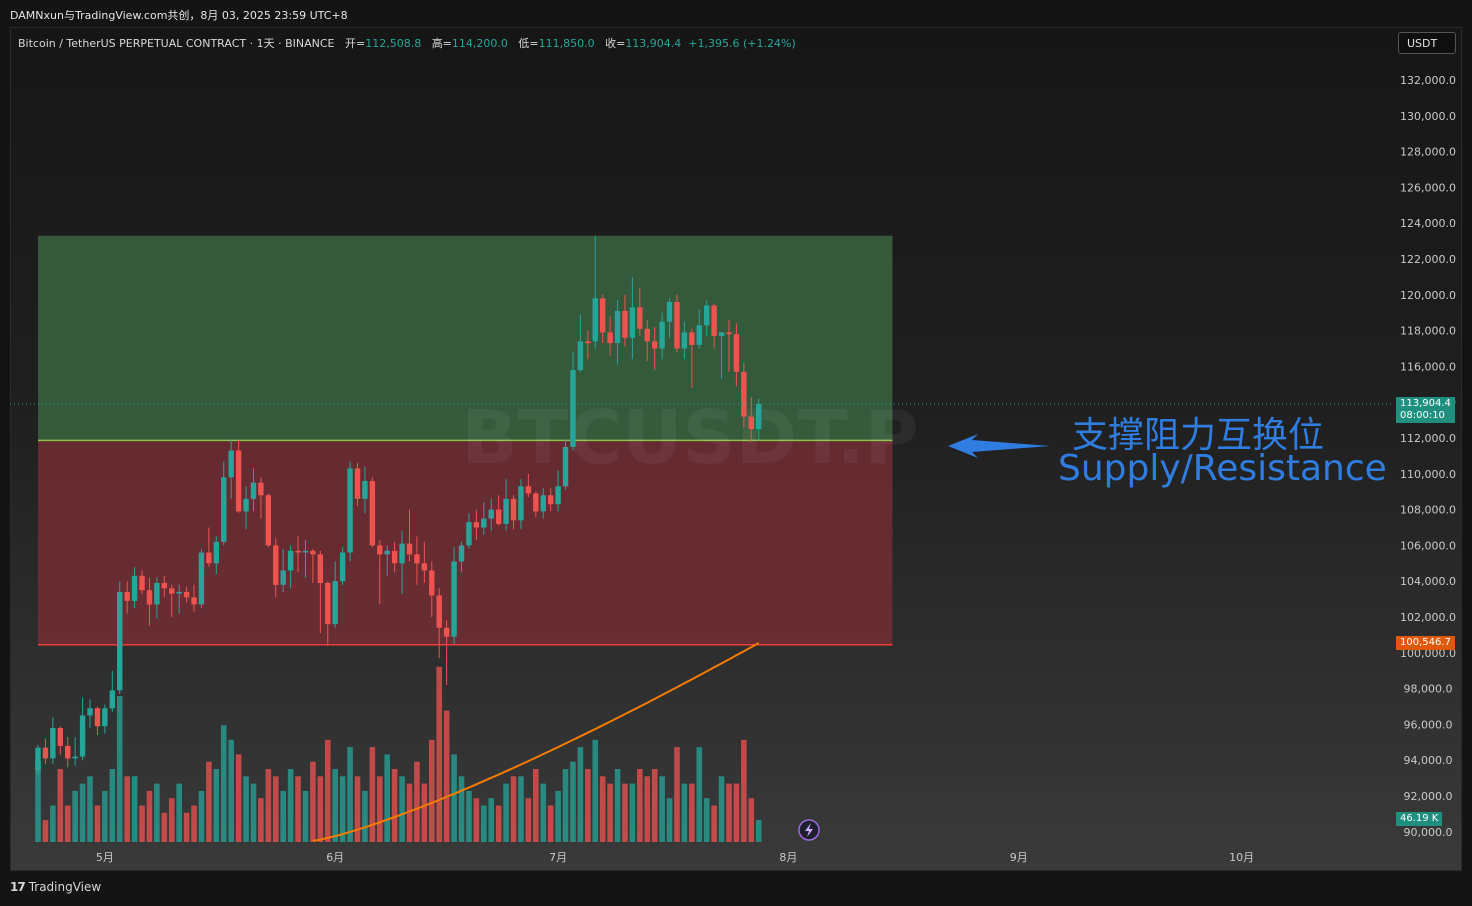 This screenshot has height=906, width=1472. What do you see at coordinates (1428, 259) in the screenshot?
I see `y-tick-label: 122,000.0` at bounding box center [1428, 259].